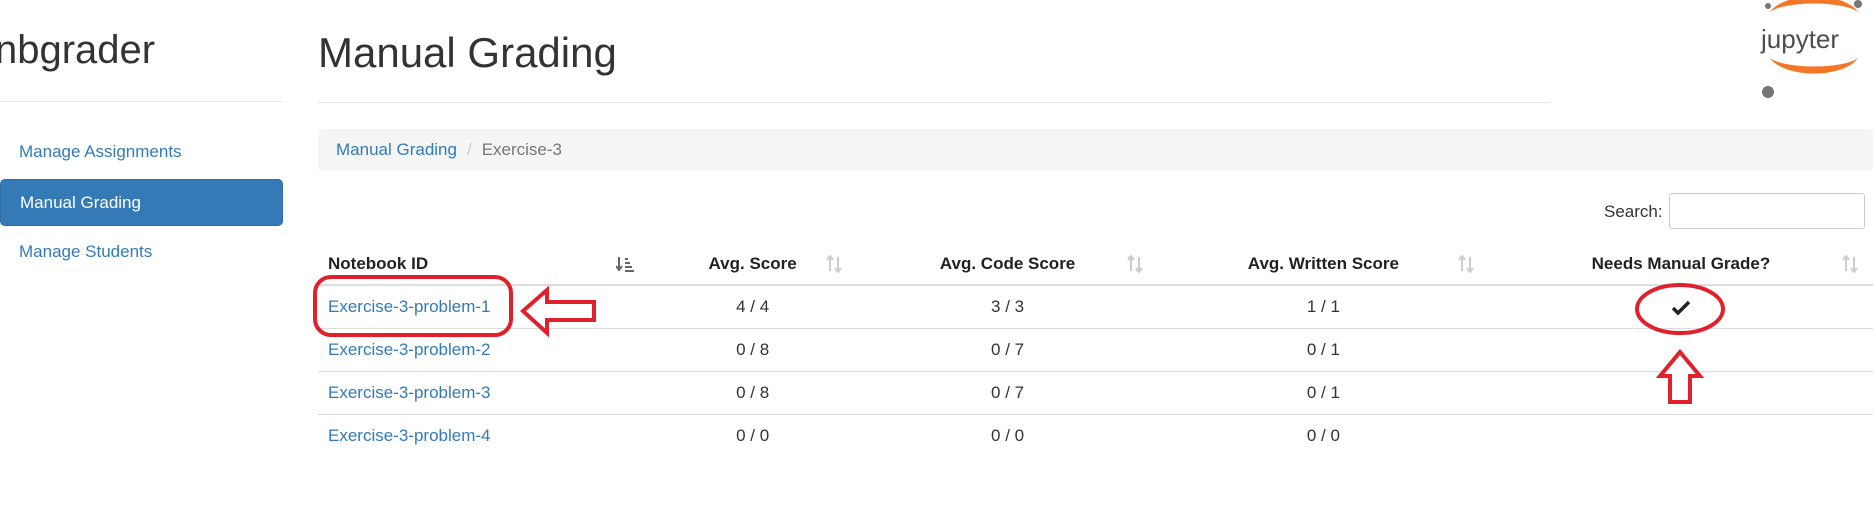  Describe the element at coordinates (1767, 211) in the screenshot. I see `search-input` at that location.